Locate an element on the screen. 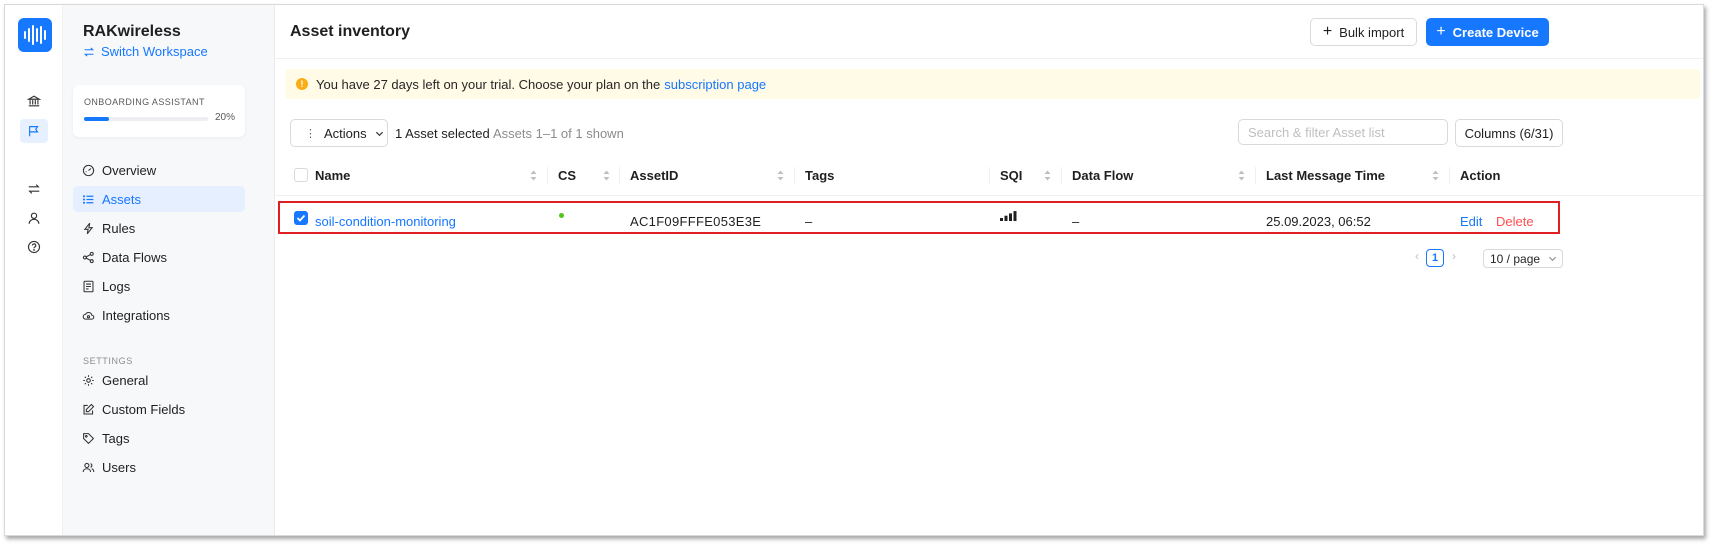 The height and width of the screenshot is (545, 1713). sidebar-item-label: Rules is located at coordinates (119, 228).